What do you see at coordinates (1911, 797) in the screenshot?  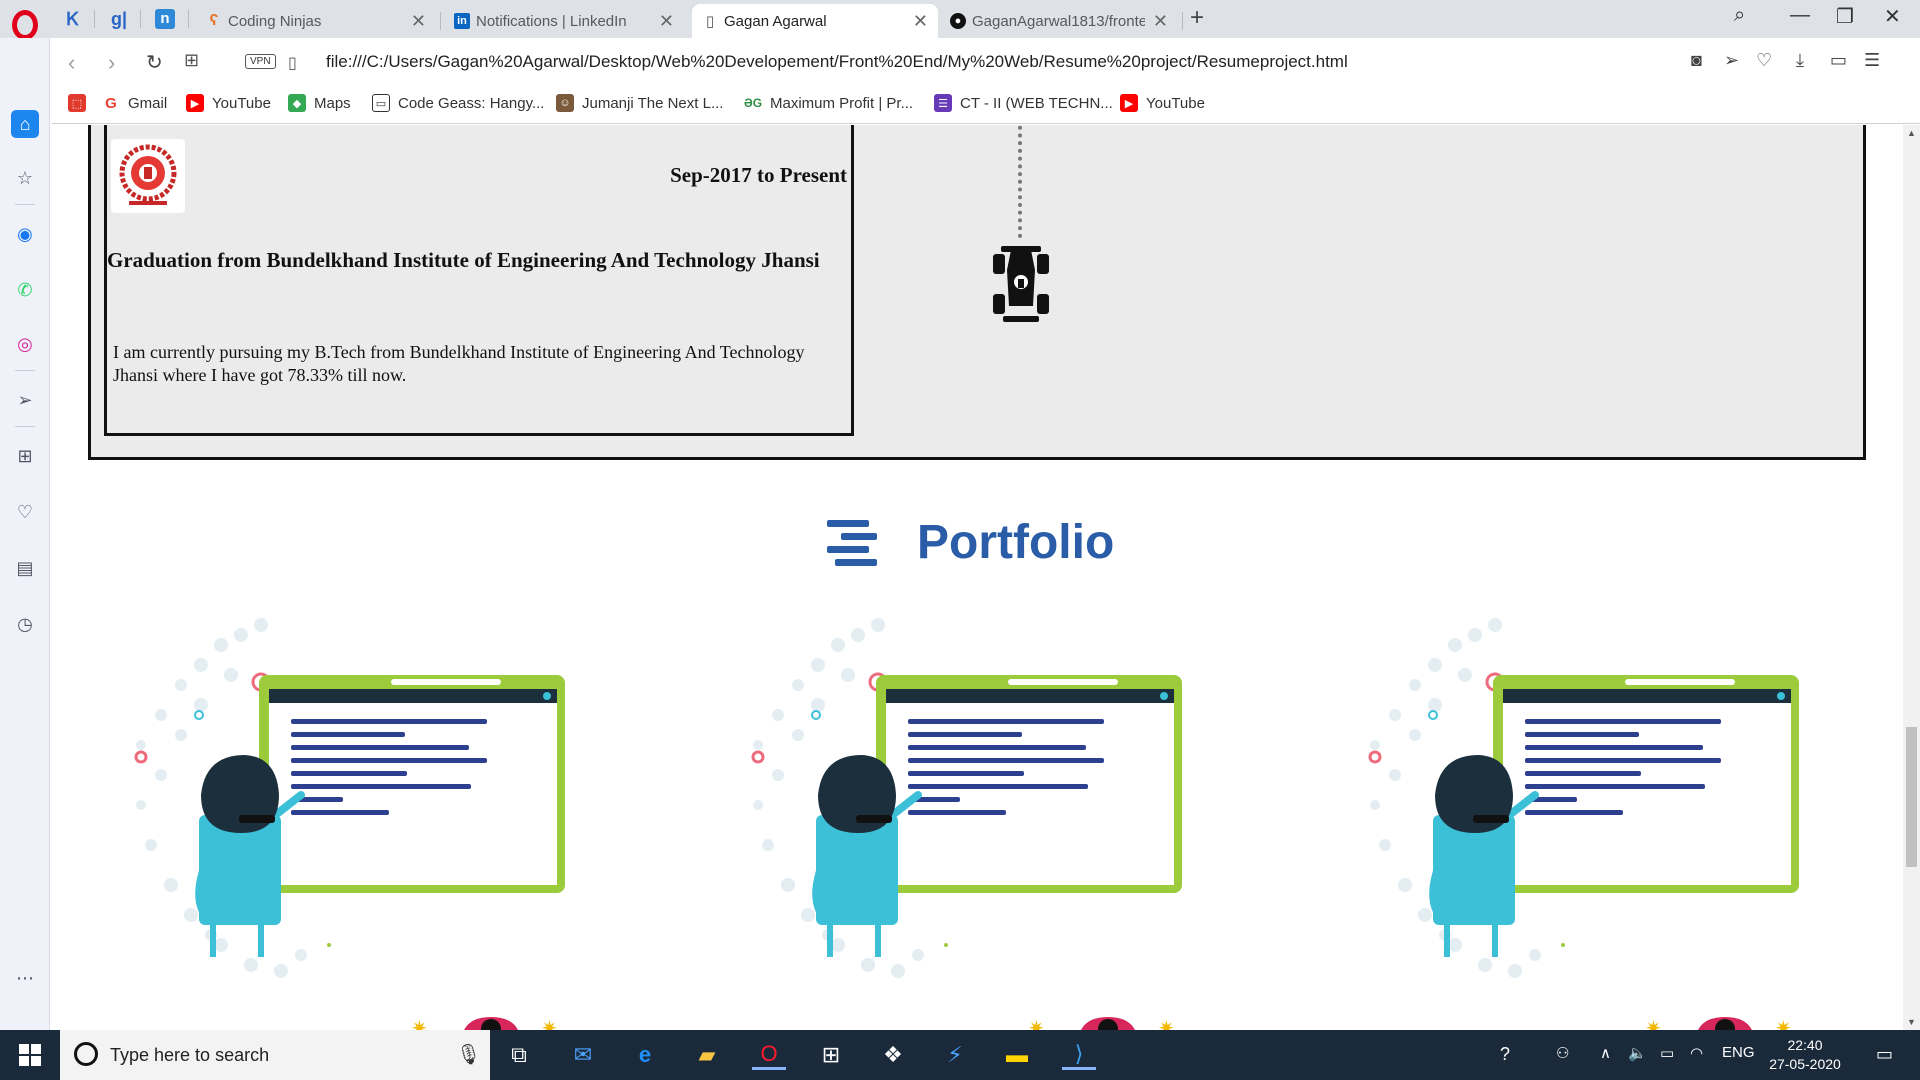 I see `scrollbar-thumb` at bounding box center [1911, 797].